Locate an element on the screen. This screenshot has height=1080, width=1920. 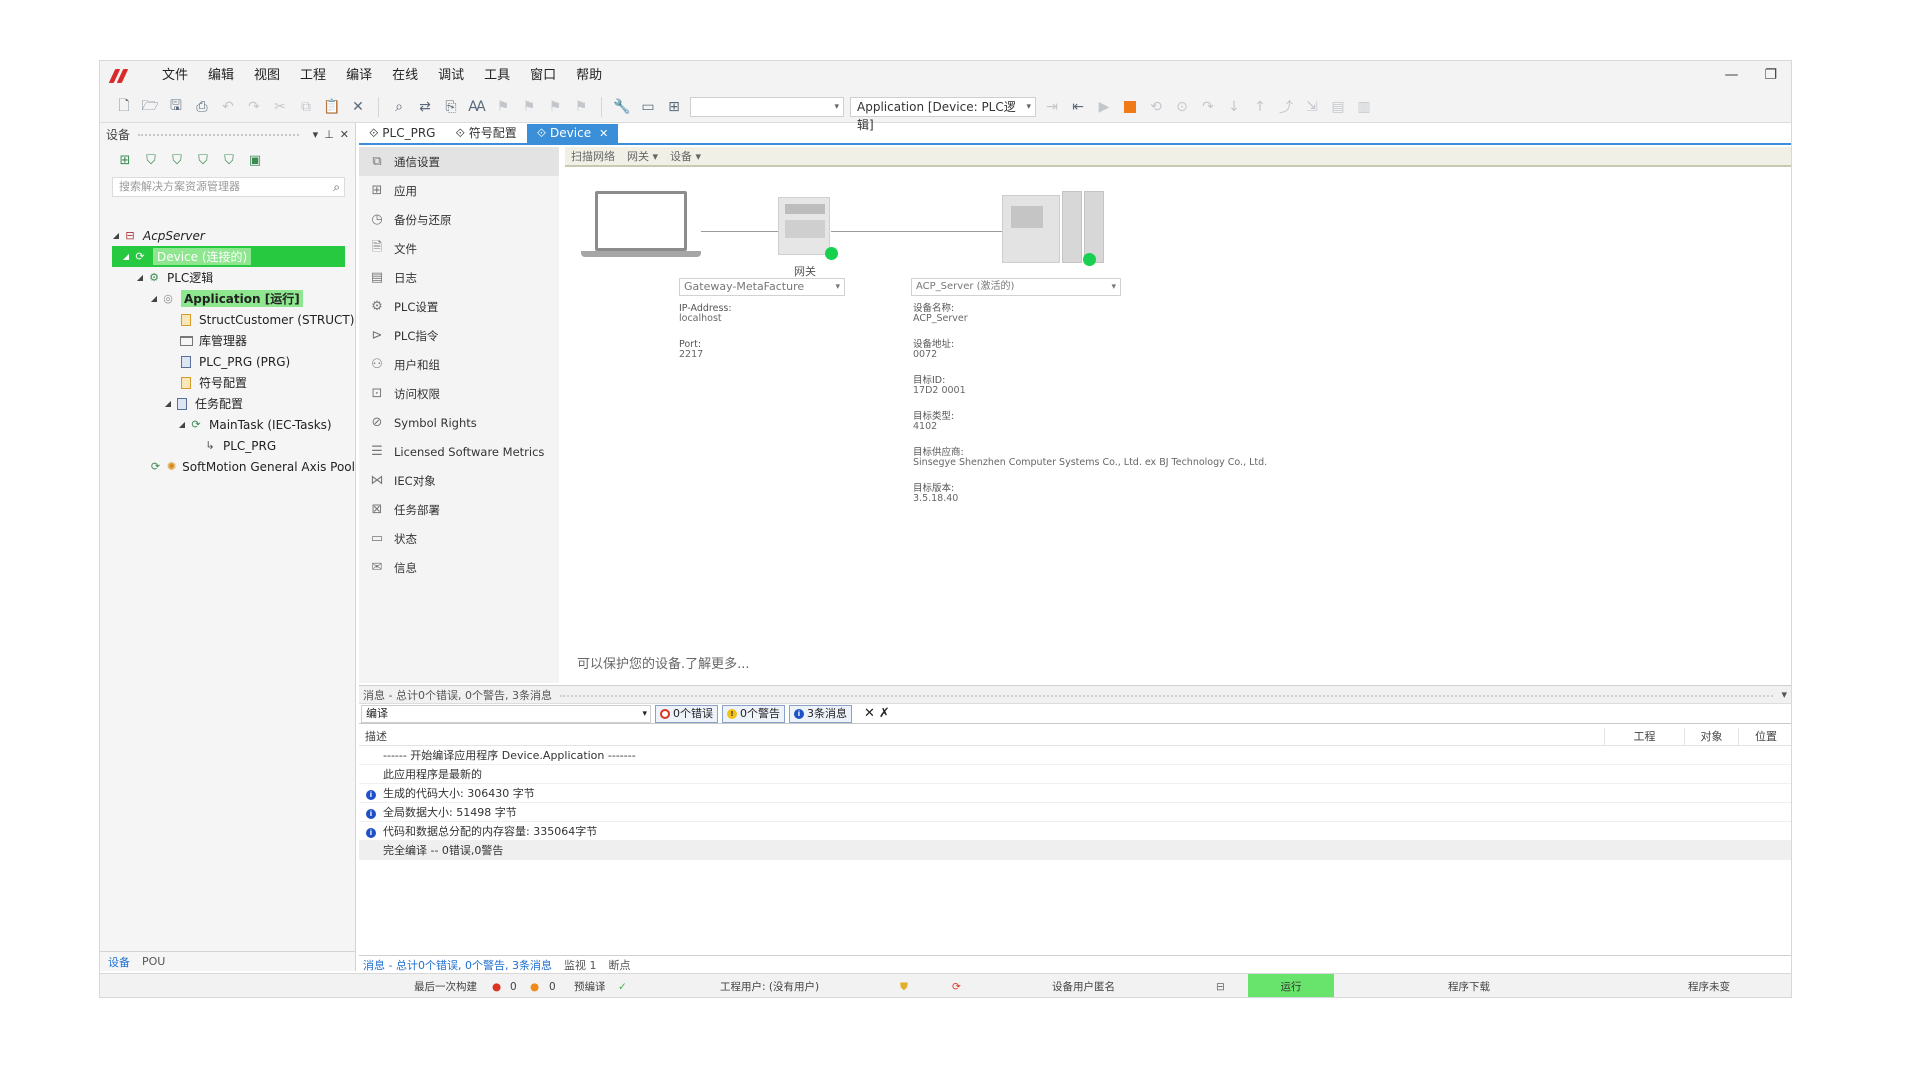
filter-errors-button: 0个错误 is located at coordinates (686, 713).